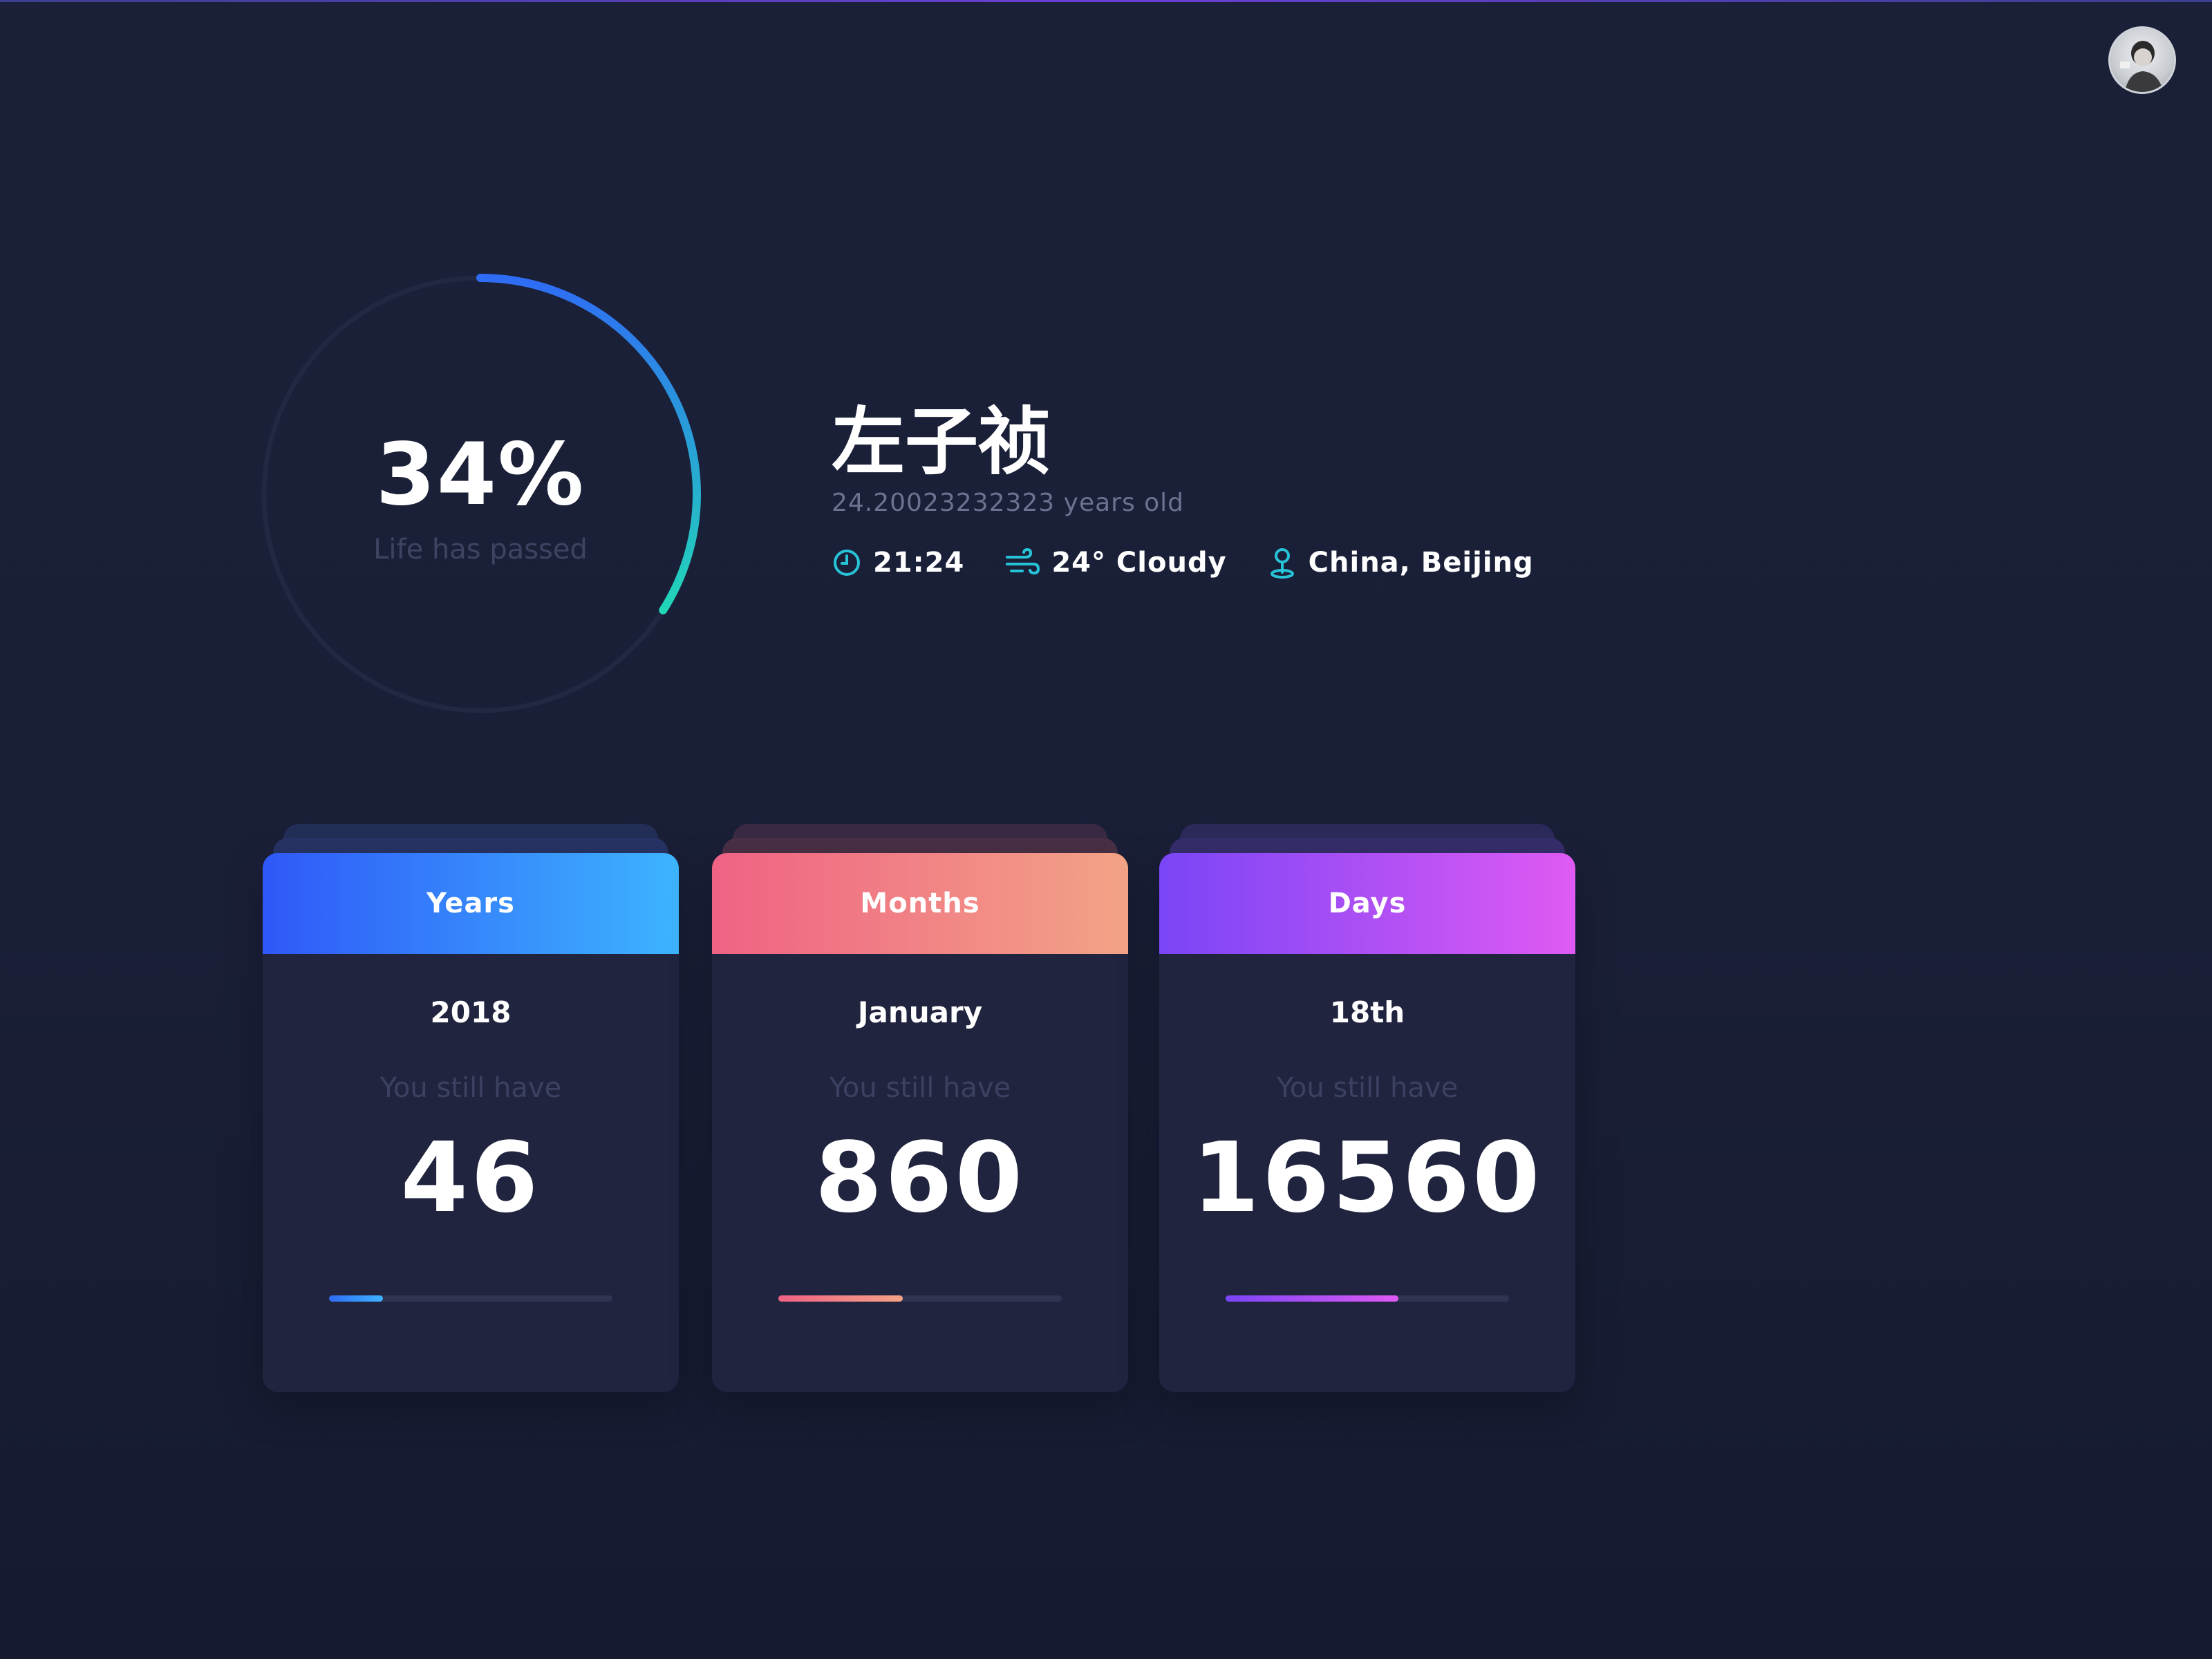 This screenshot has height=1659, width=2212. I want to click on card-days: Days 18th You still have 16560, so click(1367, 1108).